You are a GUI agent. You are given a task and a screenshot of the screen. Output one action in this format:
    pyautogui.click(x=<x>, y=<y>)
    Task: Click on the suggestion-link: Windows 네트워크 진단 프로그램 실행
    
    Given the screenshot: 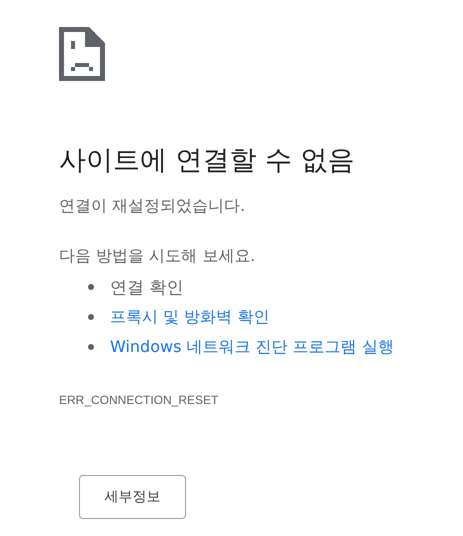 What is the action you would take?
    pyautogui.click(x=252, y=347)
    